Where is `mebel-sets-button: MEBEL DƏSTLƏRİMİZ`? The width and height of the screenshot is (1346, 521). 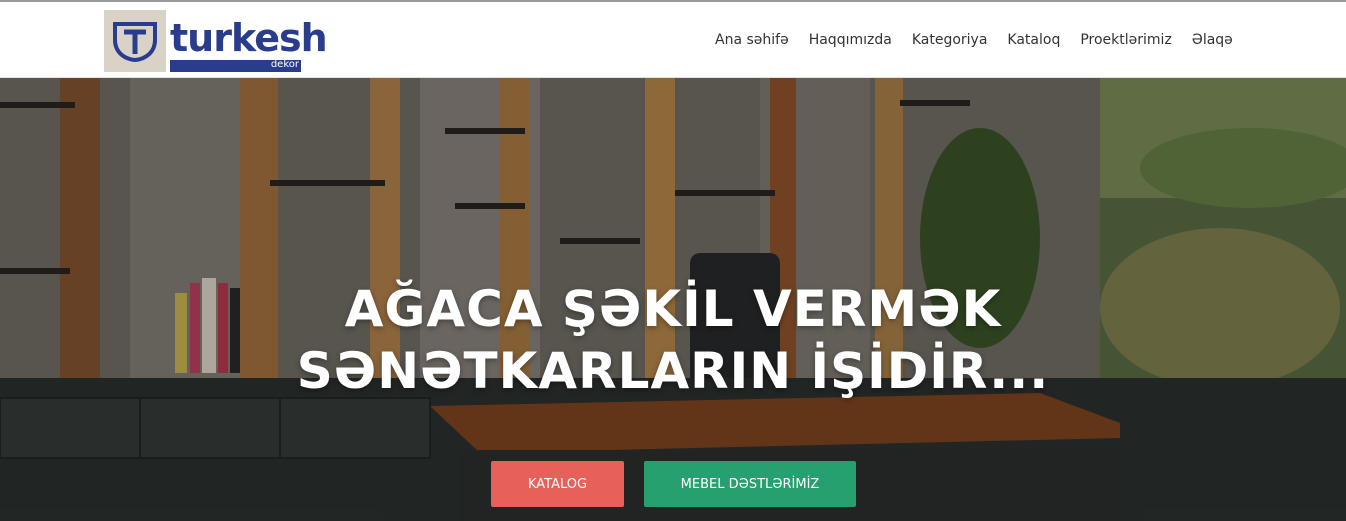 mebel-sets-button: MEBEL DƏSTLƏRİMİZ is located at coordinates (750, 484).